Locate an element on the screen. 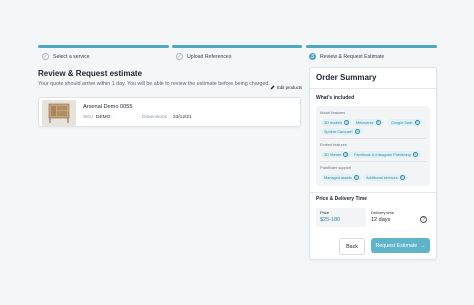 Image resolution: width=474 pixels, height=305 pixels. dimensions-label: Dimensions is located at coordinates (155, 117).